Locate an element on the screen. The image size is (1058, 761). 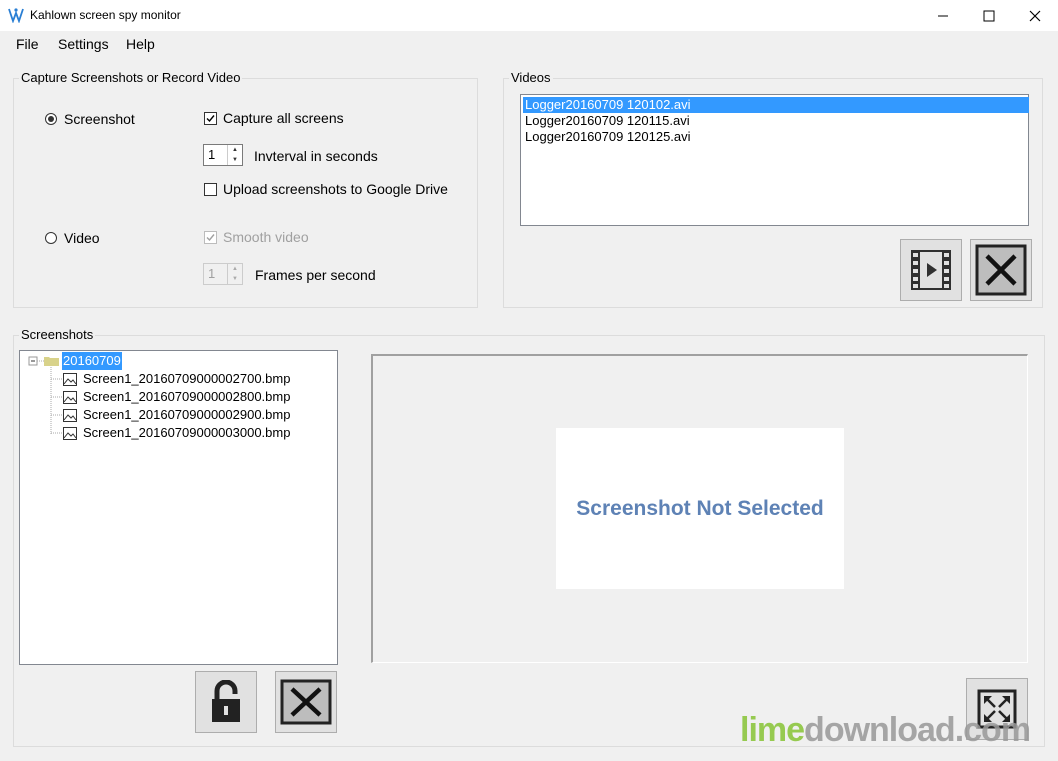
screenshot-radio-label: Screenshot is located at coordinates (99, 119).